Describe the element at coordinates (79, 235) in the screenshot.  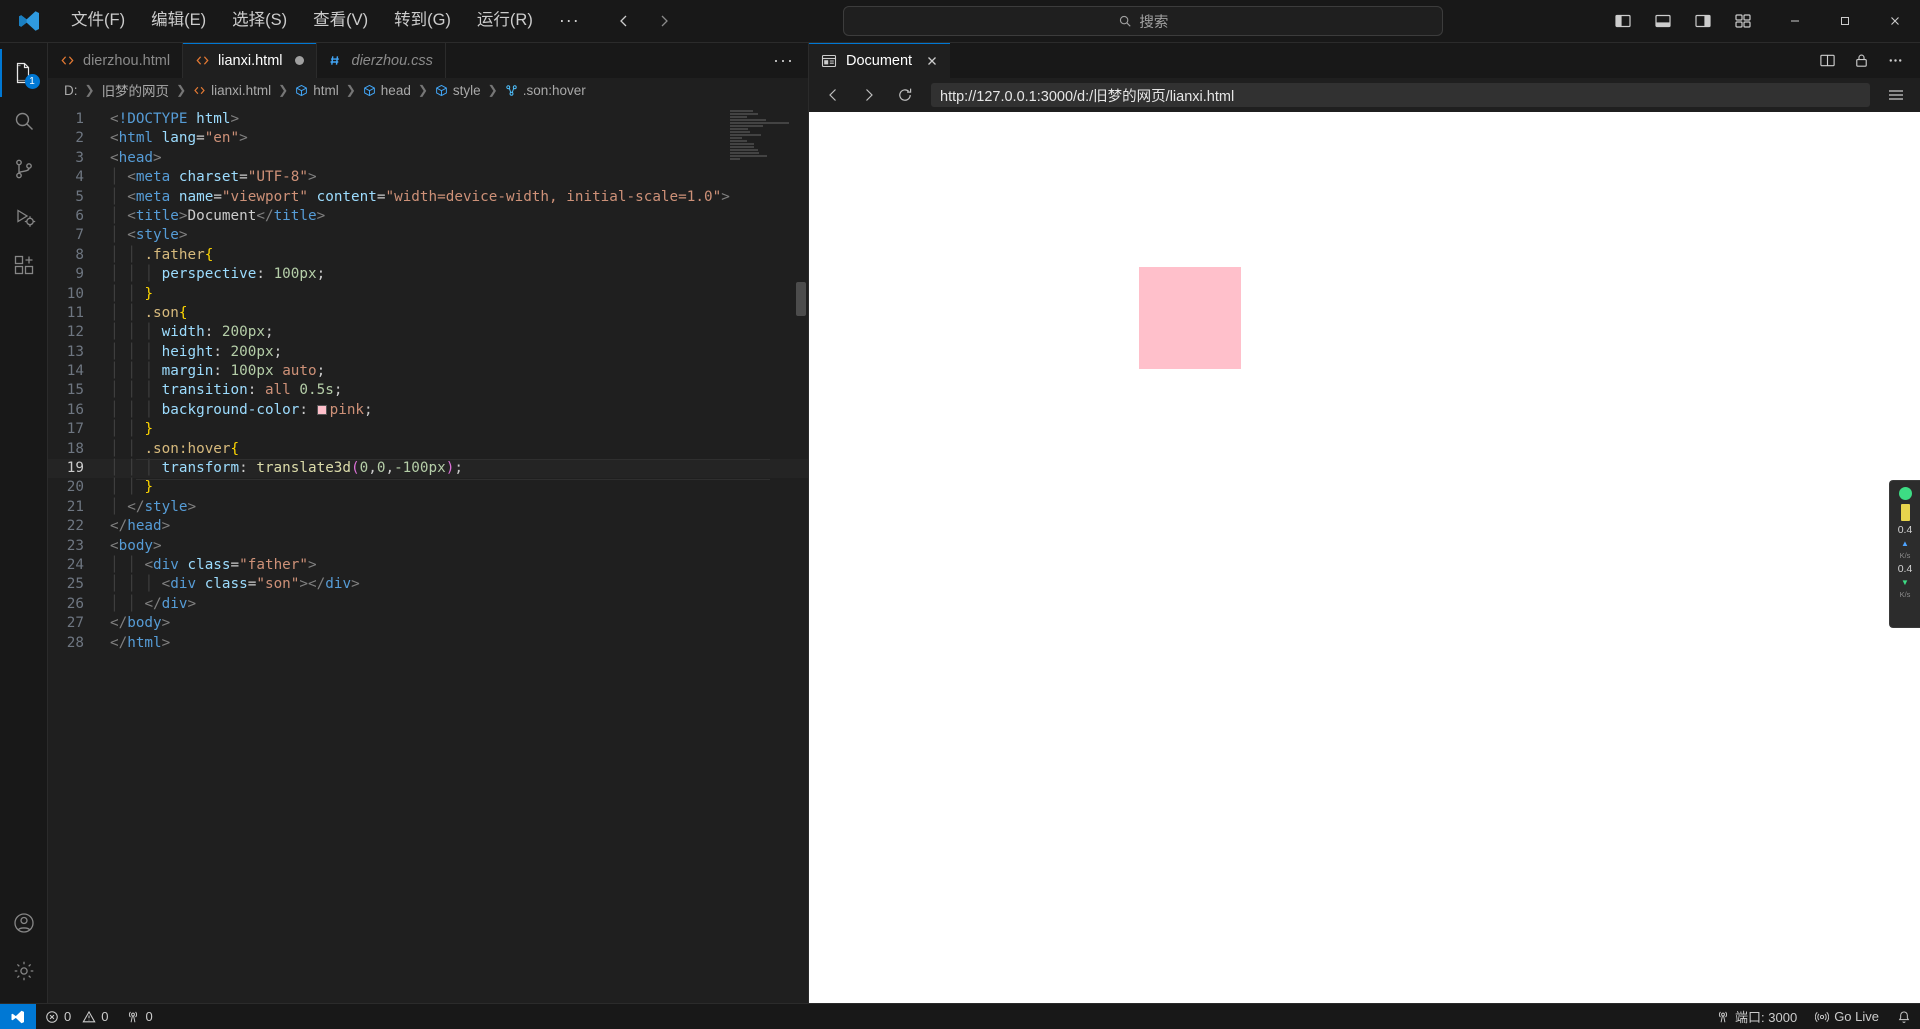
I see `line-number: 7` at that location.